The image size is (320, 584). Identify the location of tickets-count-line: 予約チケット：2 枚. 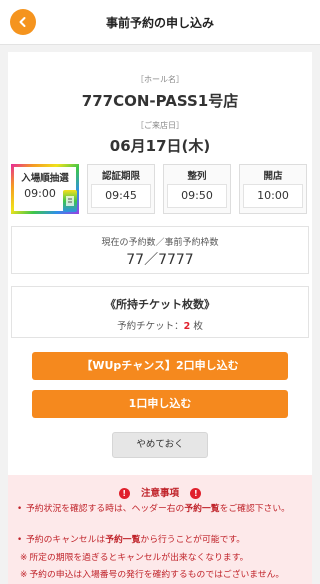
(160, 325).